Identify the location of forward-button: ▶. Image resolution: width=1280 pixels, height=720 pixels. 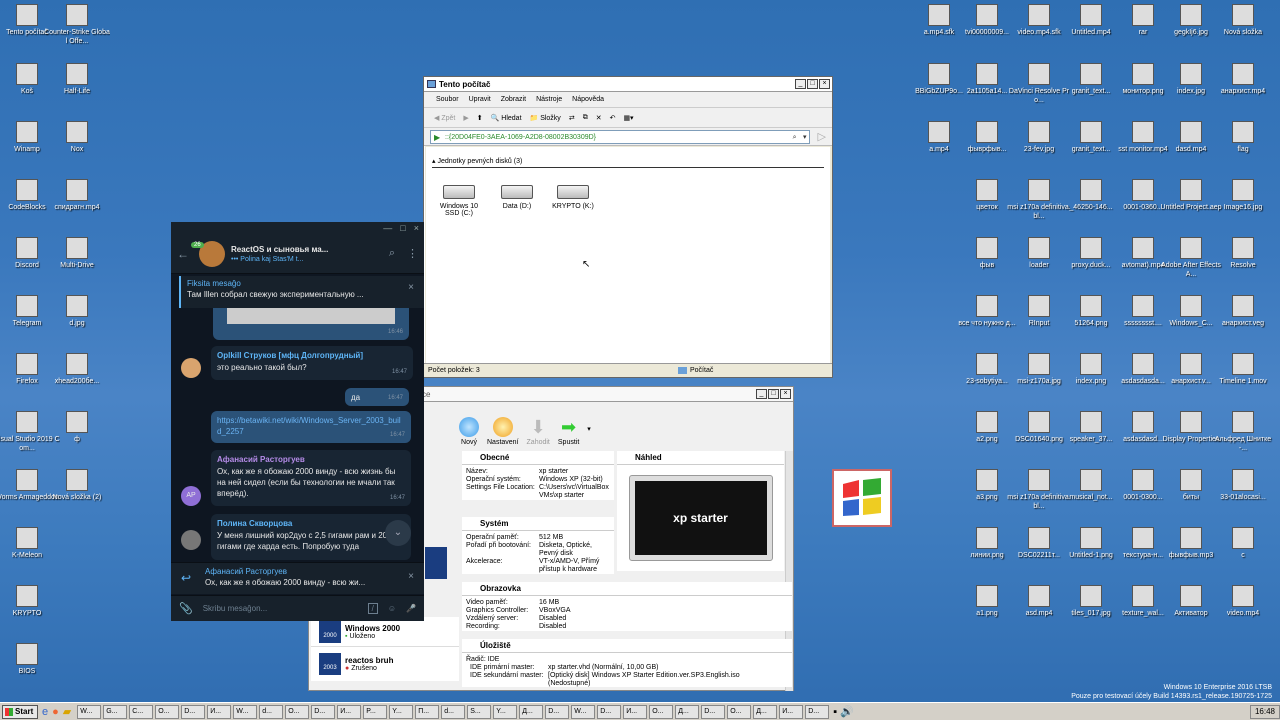
(465, 118).